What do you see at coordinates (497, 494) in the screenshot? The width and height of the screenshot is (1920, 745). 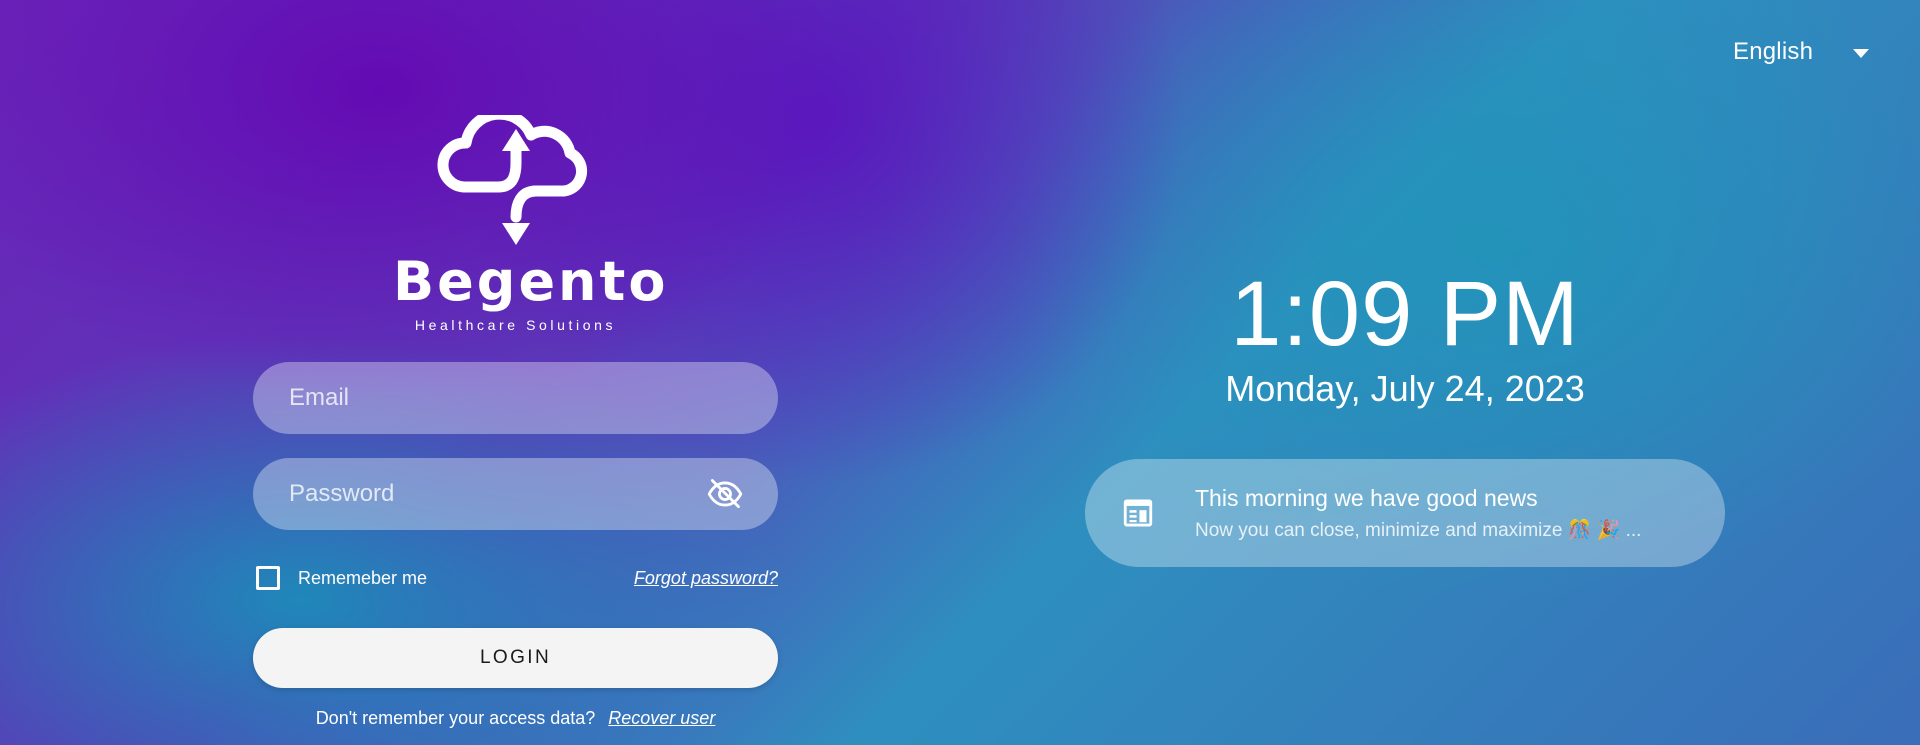 I see `password-field` at bounding box center [497, 494].